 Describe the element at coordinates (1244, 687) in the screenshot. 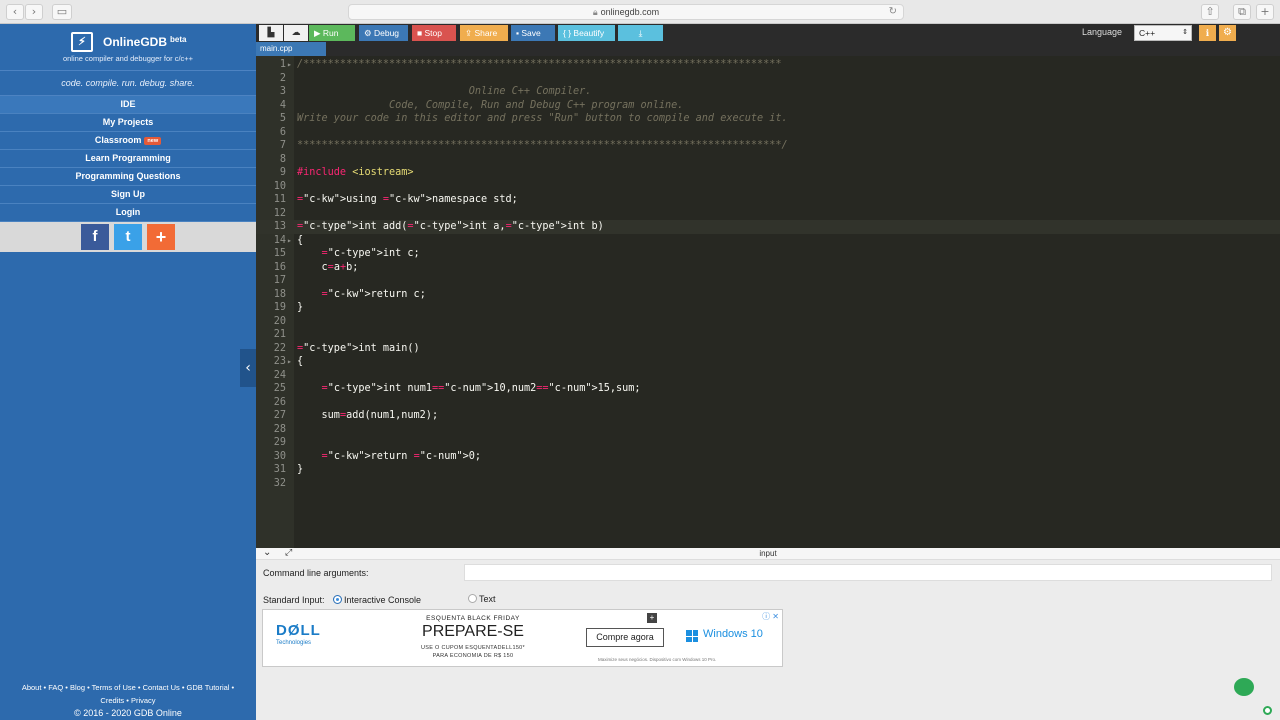

I see `chat-icon` at that location.